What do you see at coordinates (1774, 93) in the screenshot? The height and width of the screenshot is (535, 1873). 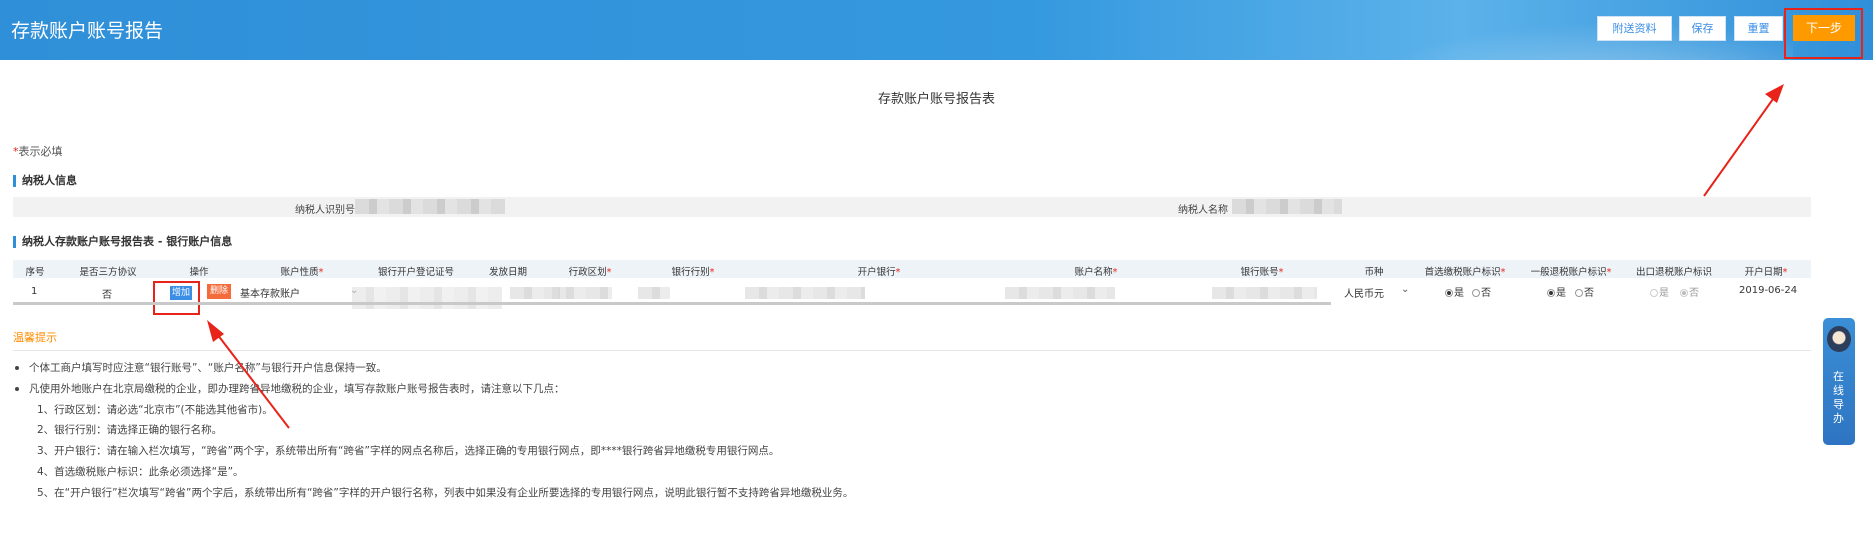 I see `arrow-head-next` at bounding box center [1774, 93].